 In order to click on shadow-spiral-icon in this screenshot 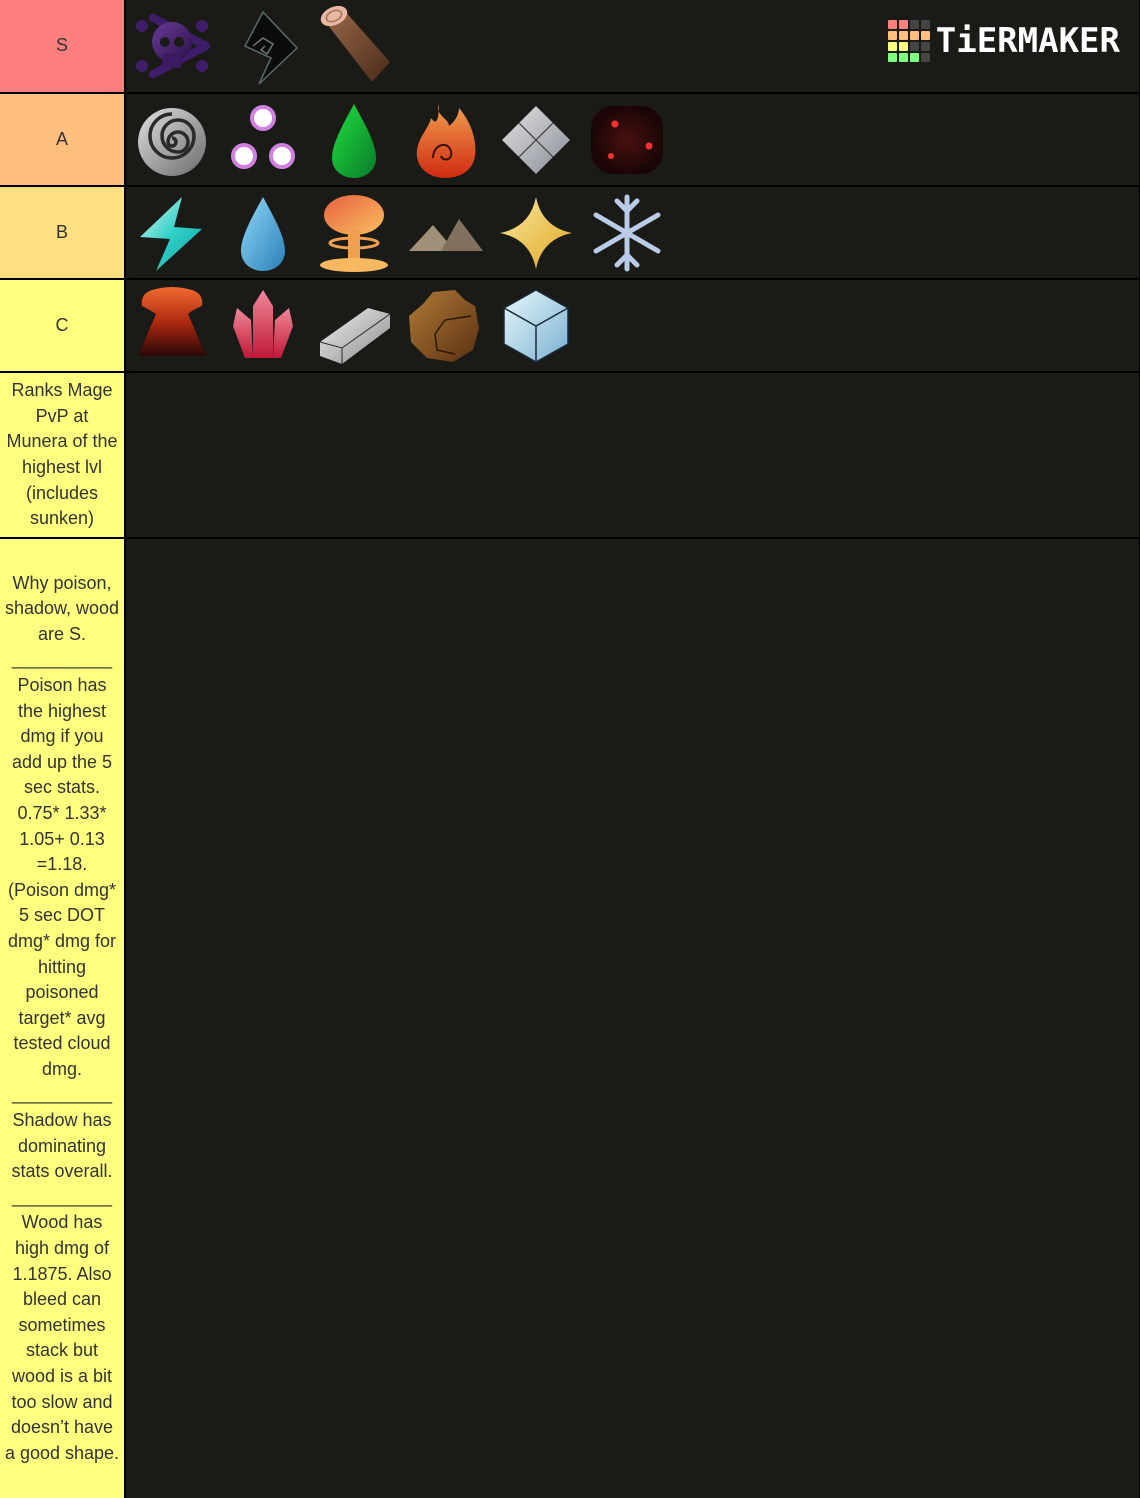, I will do `click(270, 47)`.